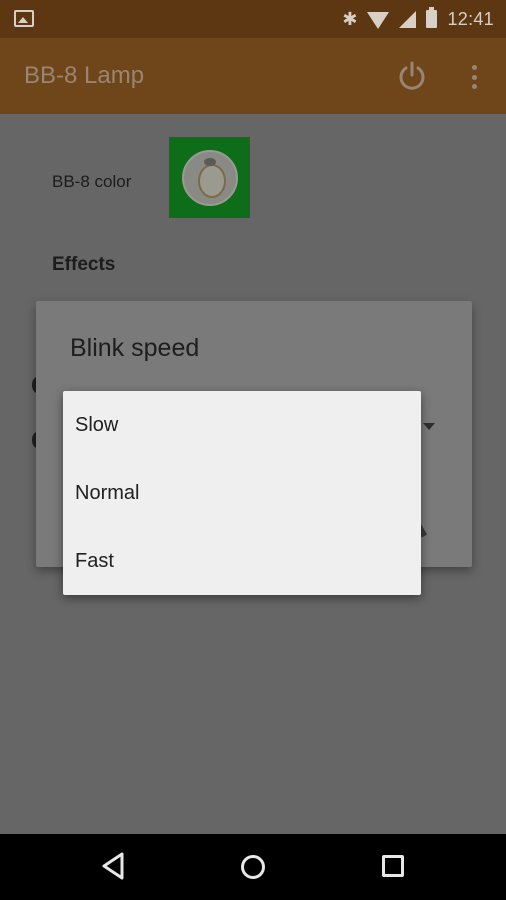  I want to click on option-normal: Normal, so click(242, 493).